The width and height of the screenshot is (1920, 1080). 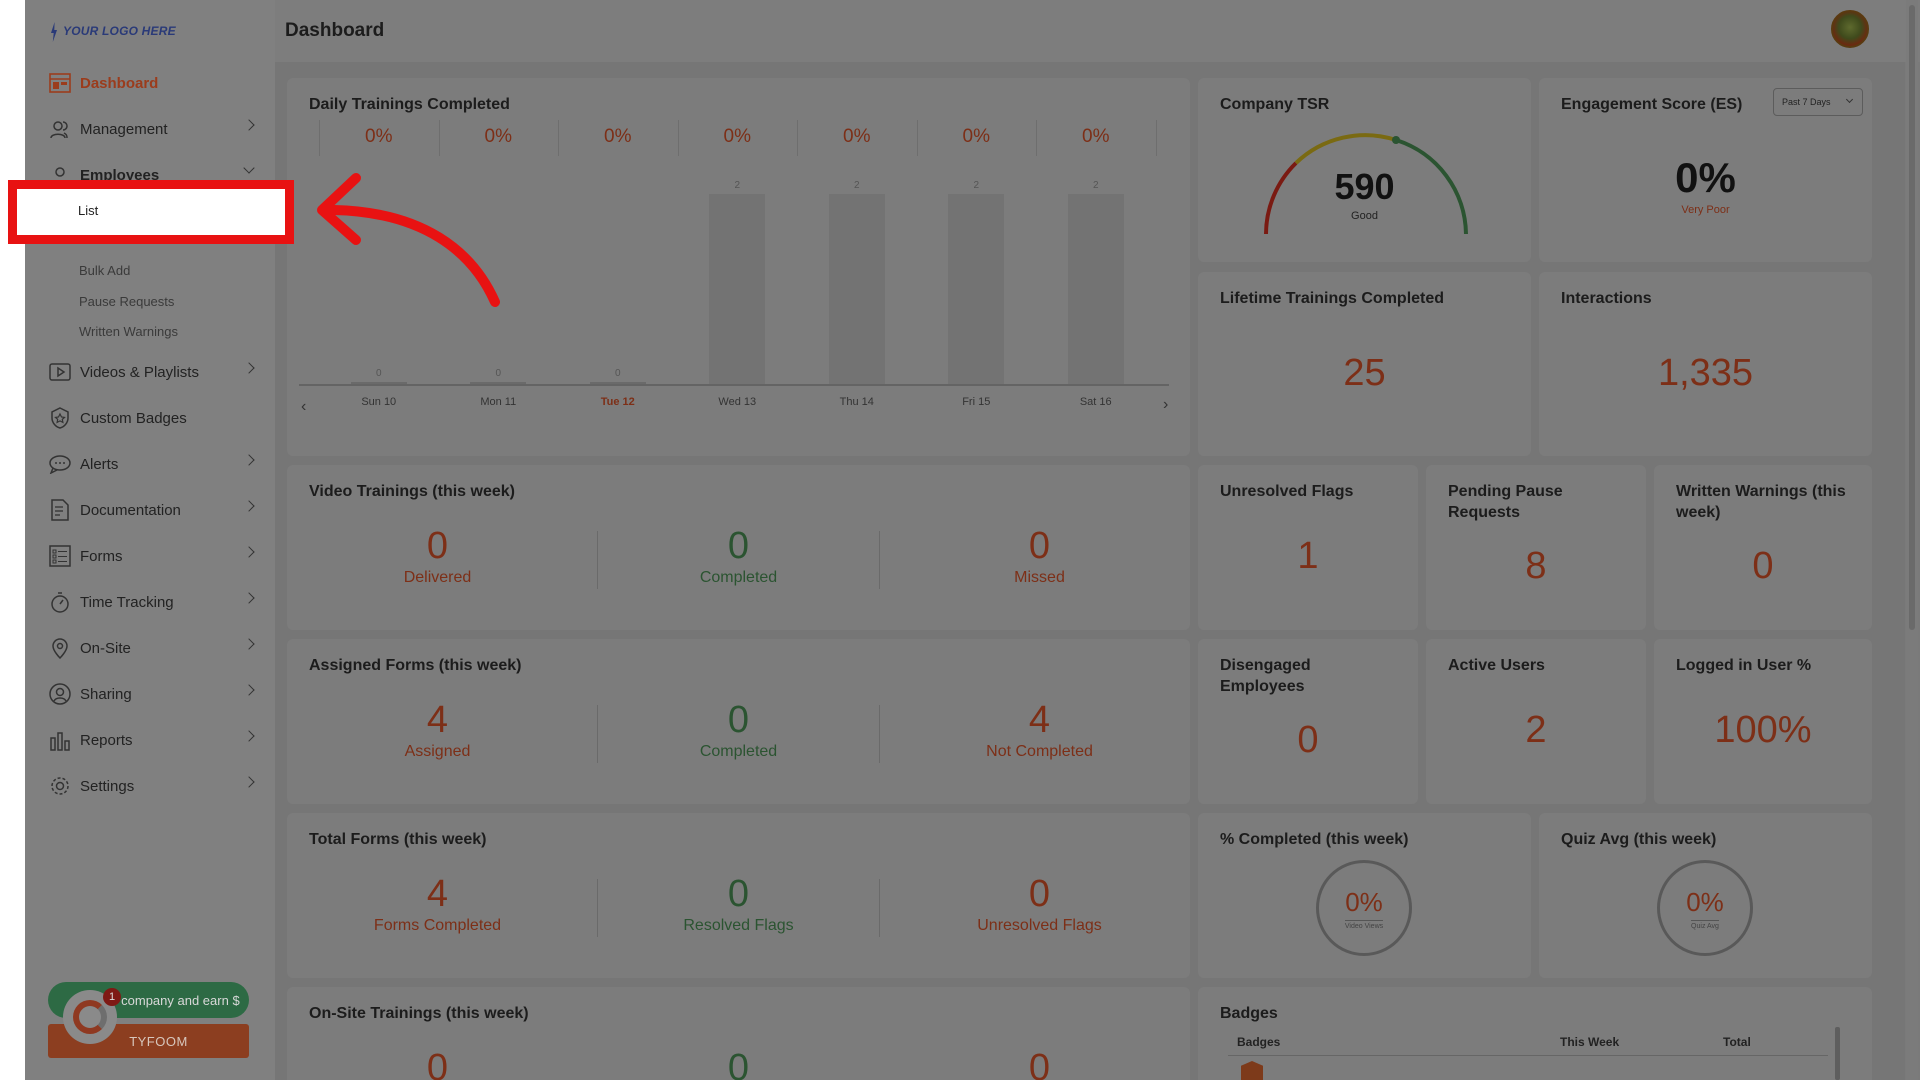 I want to click on total-forms-label: Forms Completed, so click(x=437, y=925).